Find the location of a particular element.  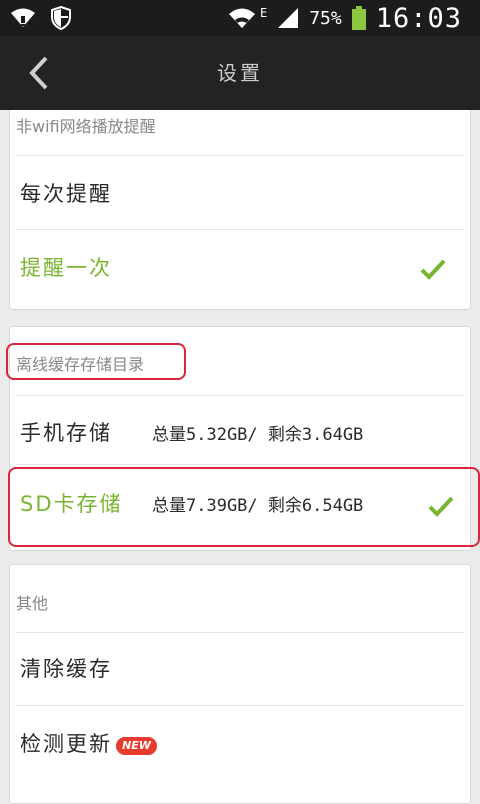

option-remind-once: 提醒一次 is located at coordinates (240, 269).